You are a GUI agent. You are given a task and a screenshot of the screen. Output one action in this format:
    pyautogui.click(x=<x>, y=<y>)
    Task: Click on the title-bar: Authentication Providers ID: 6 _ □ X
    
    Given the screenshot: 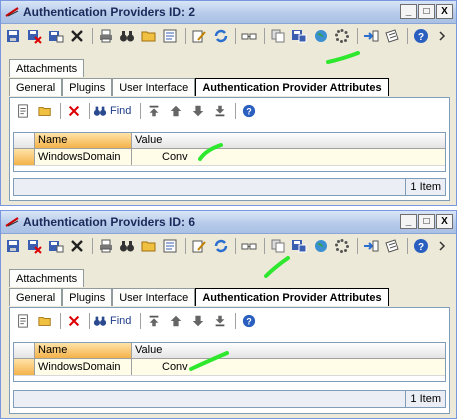 What is the action you would take?
    pyautogui.click(x=228, y=222)
    